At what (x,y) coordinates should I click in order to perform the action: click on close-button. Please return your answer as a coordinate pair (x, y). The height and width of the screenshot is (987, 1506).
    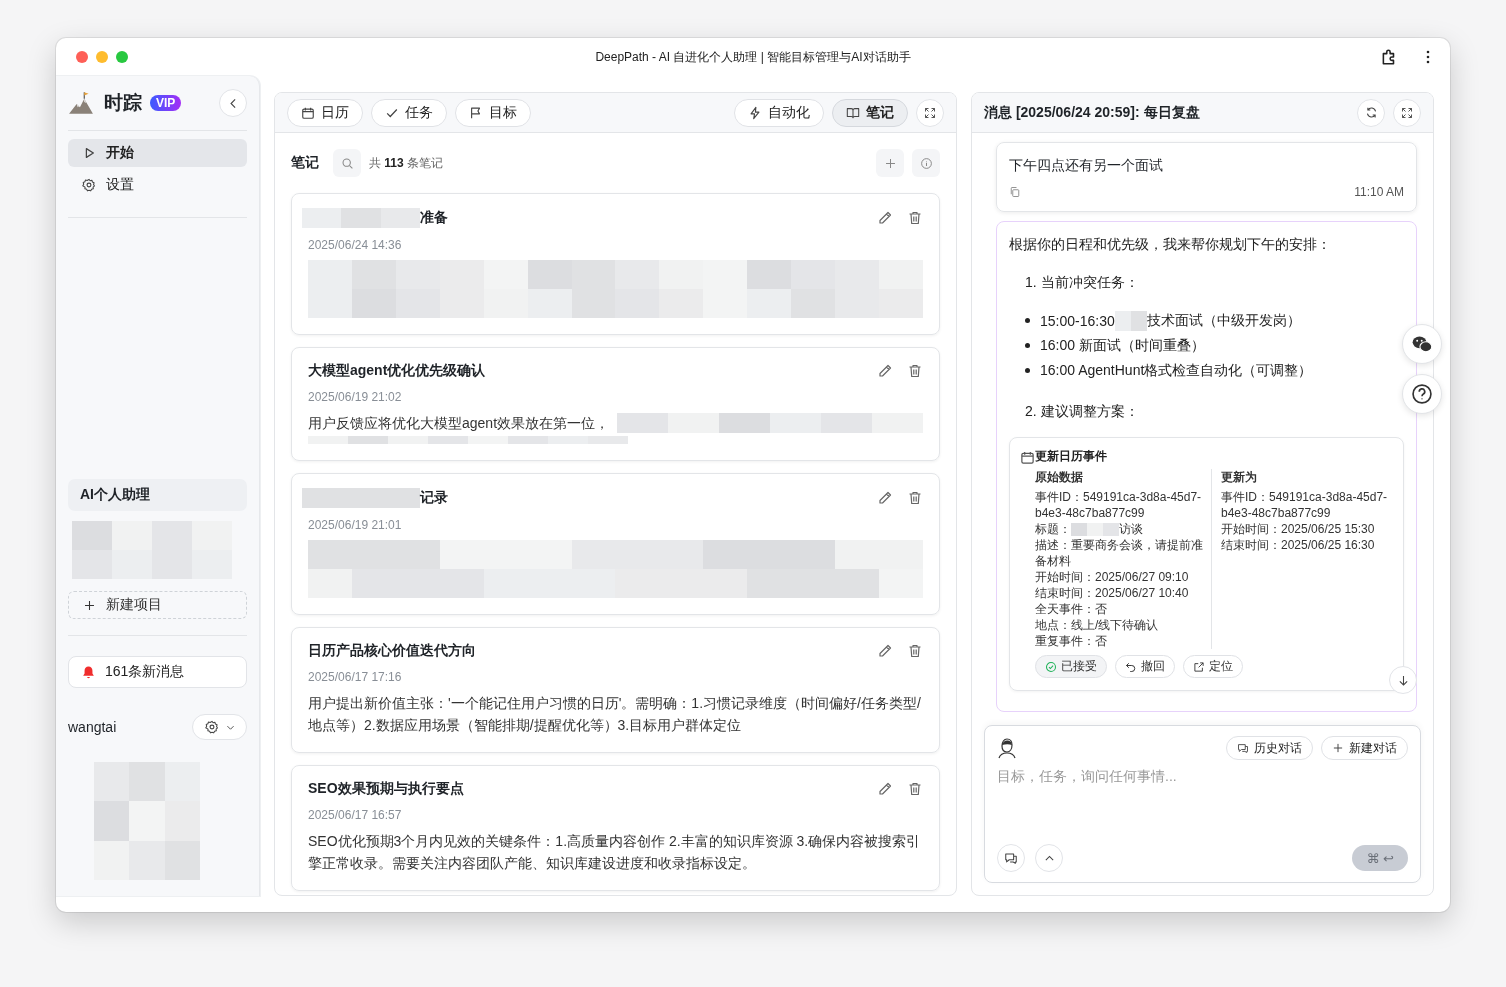
    Looking at the image, I should click on (82, 57).